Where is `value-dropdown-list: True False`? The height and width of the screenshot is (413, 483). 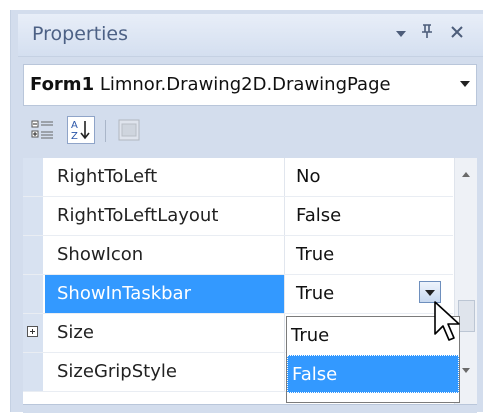 value-dropdown-list: True False is located at coordinates (373, 359).